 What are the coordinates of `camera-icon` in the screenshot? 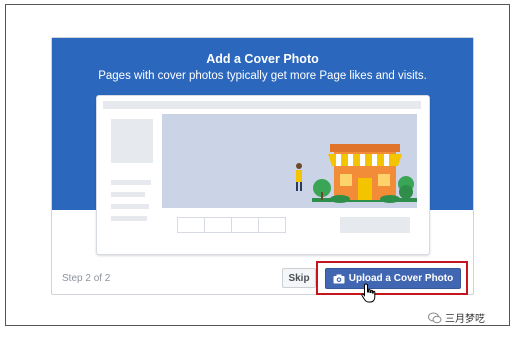 It's located at (339, 278).